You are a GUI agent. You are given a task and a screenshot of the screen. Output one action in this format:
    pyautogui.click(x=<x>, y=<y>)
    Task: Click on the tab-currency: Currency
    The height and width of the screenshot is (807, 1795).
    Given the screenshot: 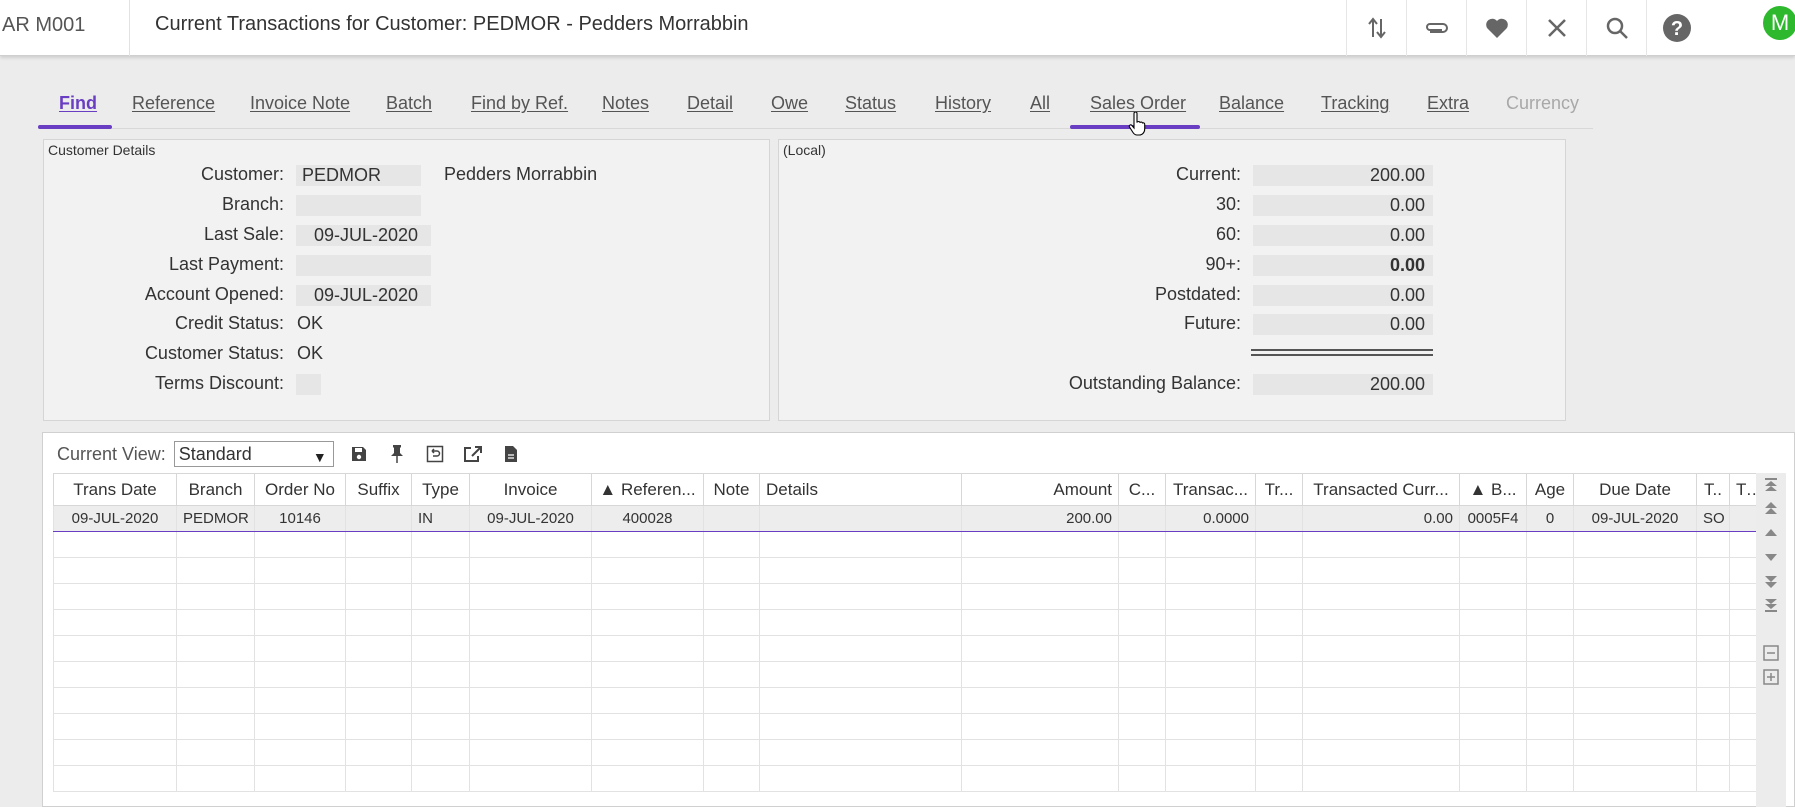 What is the action you would take?
    pyautogui.click(x=1543, y=103)
    